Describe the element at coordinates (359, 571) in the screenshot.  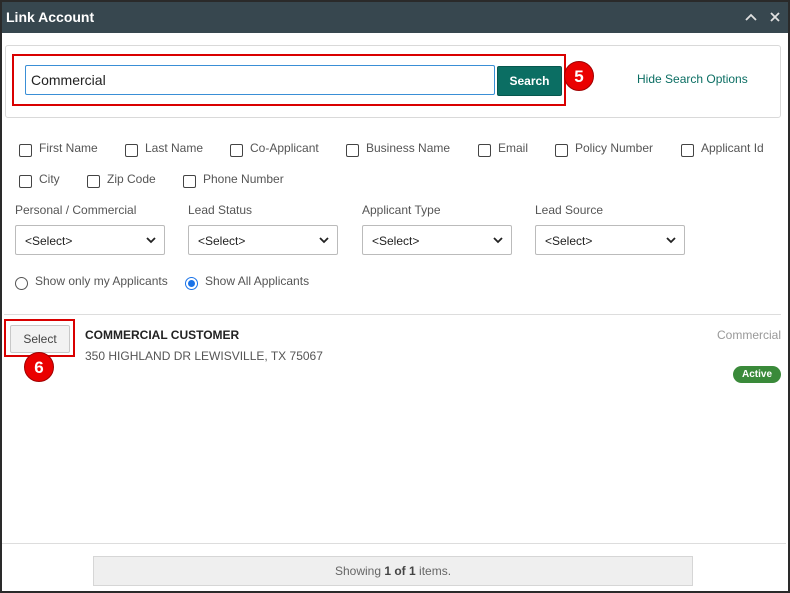
I see `pager-prefix: Showing` at that location.